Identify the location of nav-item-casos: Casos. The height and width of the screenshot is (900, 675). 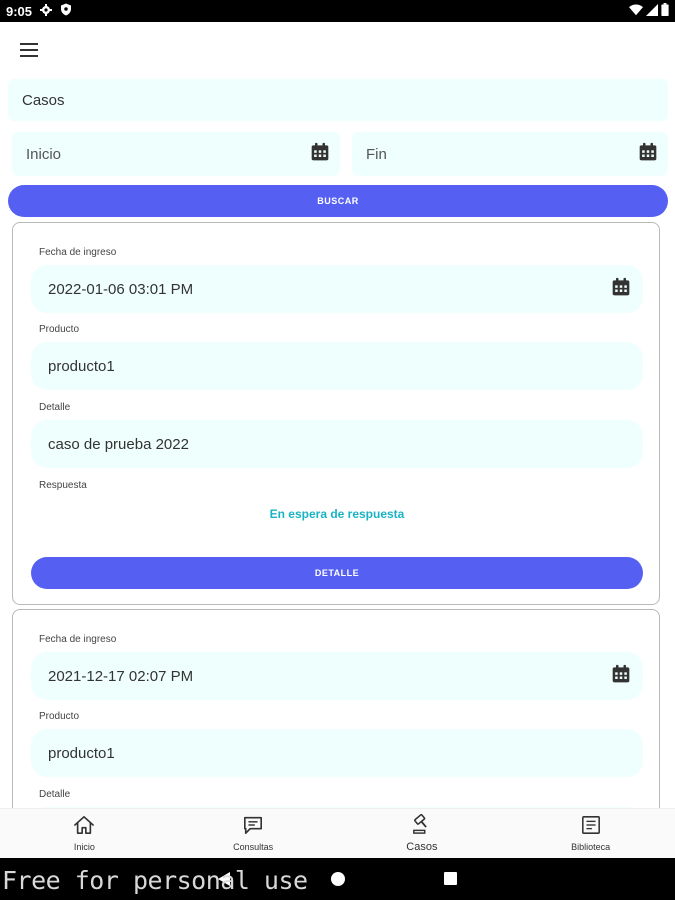
(422, 833).